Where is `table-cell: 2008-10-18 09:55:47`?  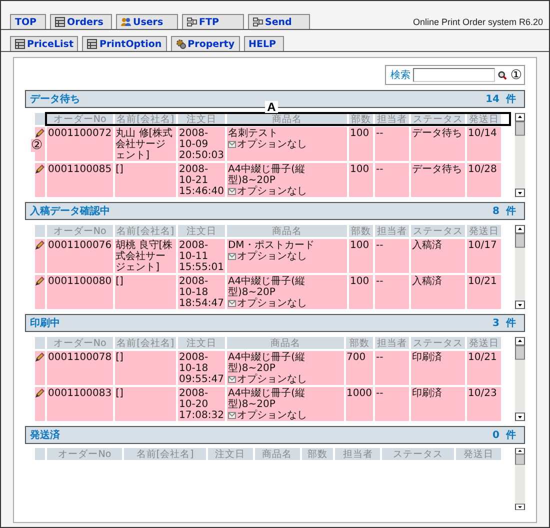 table-cell: 2008-10-18 09:55:47 is located at coordinates (201, 368).